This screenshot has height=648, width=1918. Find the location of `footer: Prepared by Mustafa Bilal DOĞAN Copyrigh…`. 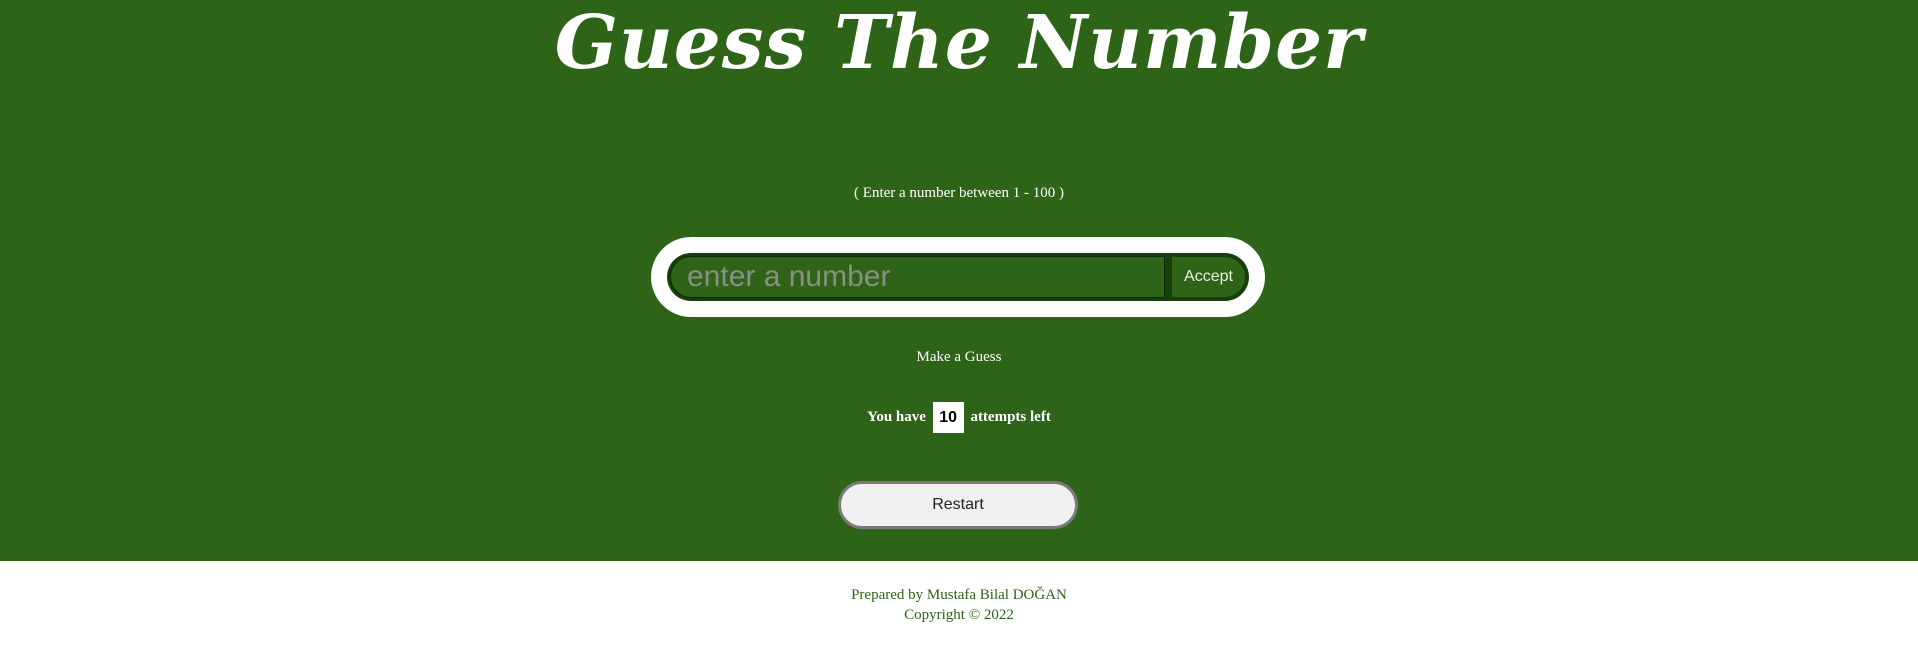

footer: Prepared by Mustafa Bilal DOĞAN Copyrigh… is located at coordinates (959, 604).